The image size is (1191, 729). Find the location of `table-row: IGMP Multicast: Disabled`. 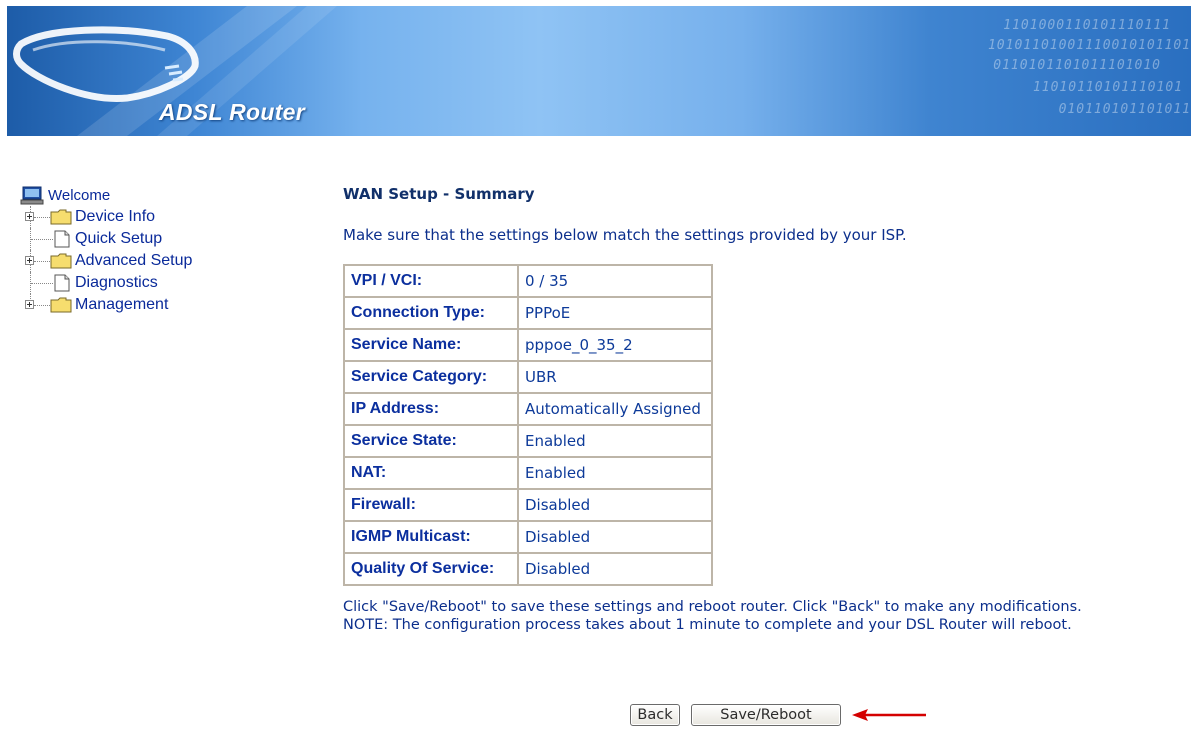

table-row: IGMP Multicast: Disabled is located at coordinates (528, 537).